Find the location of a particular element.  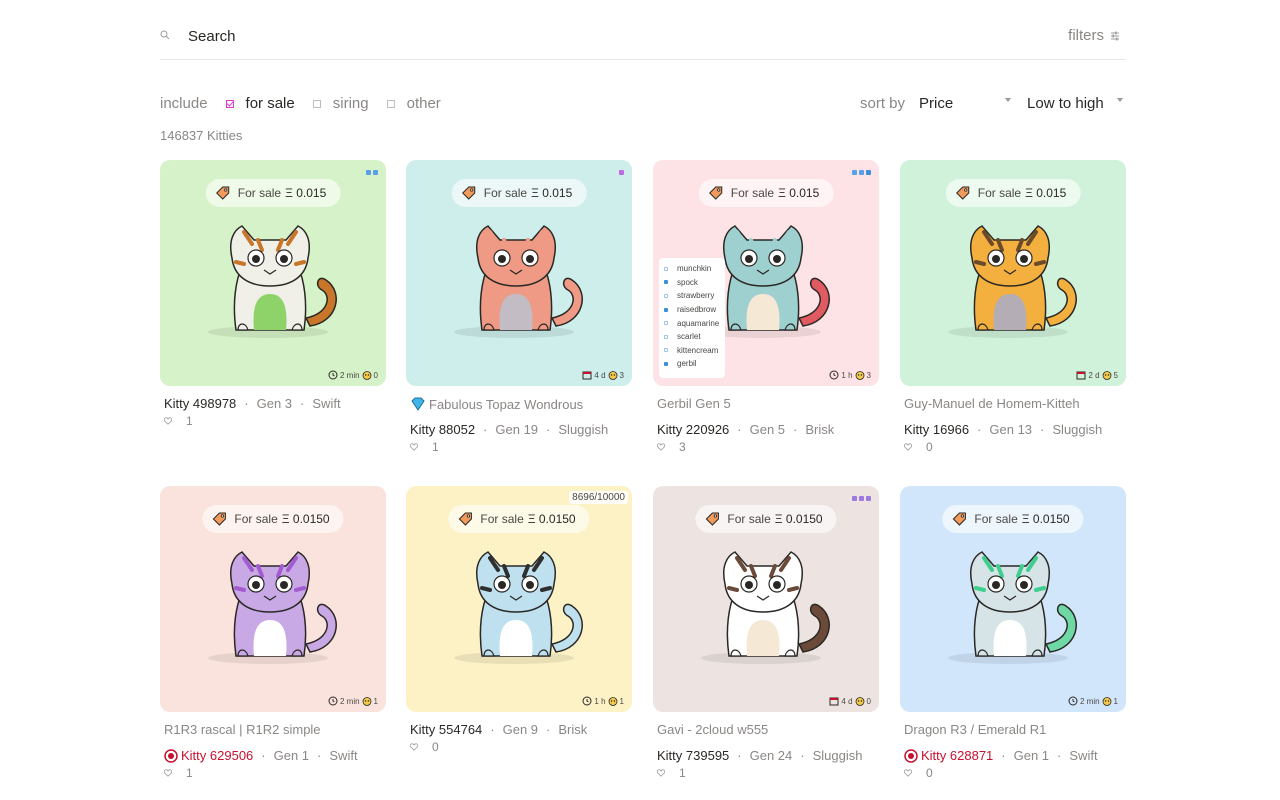

kitty-info-line: Kitty 498978 · Gen 3 · Swift is located at coordinates (252, 403).